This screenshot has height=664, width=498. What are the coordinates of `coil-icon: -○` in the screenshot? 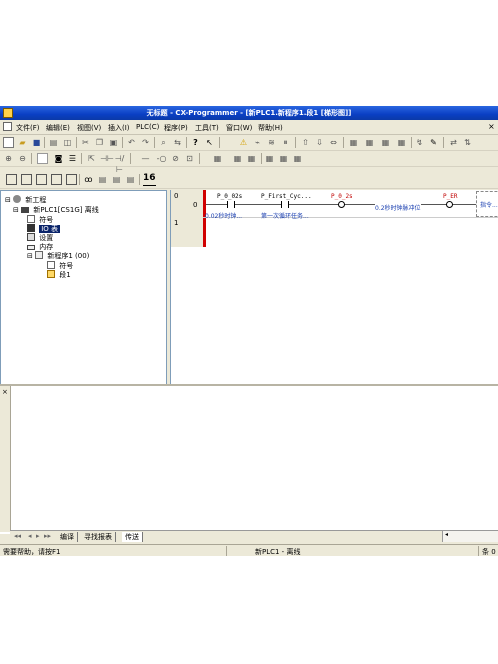 It's located at (161, 158).